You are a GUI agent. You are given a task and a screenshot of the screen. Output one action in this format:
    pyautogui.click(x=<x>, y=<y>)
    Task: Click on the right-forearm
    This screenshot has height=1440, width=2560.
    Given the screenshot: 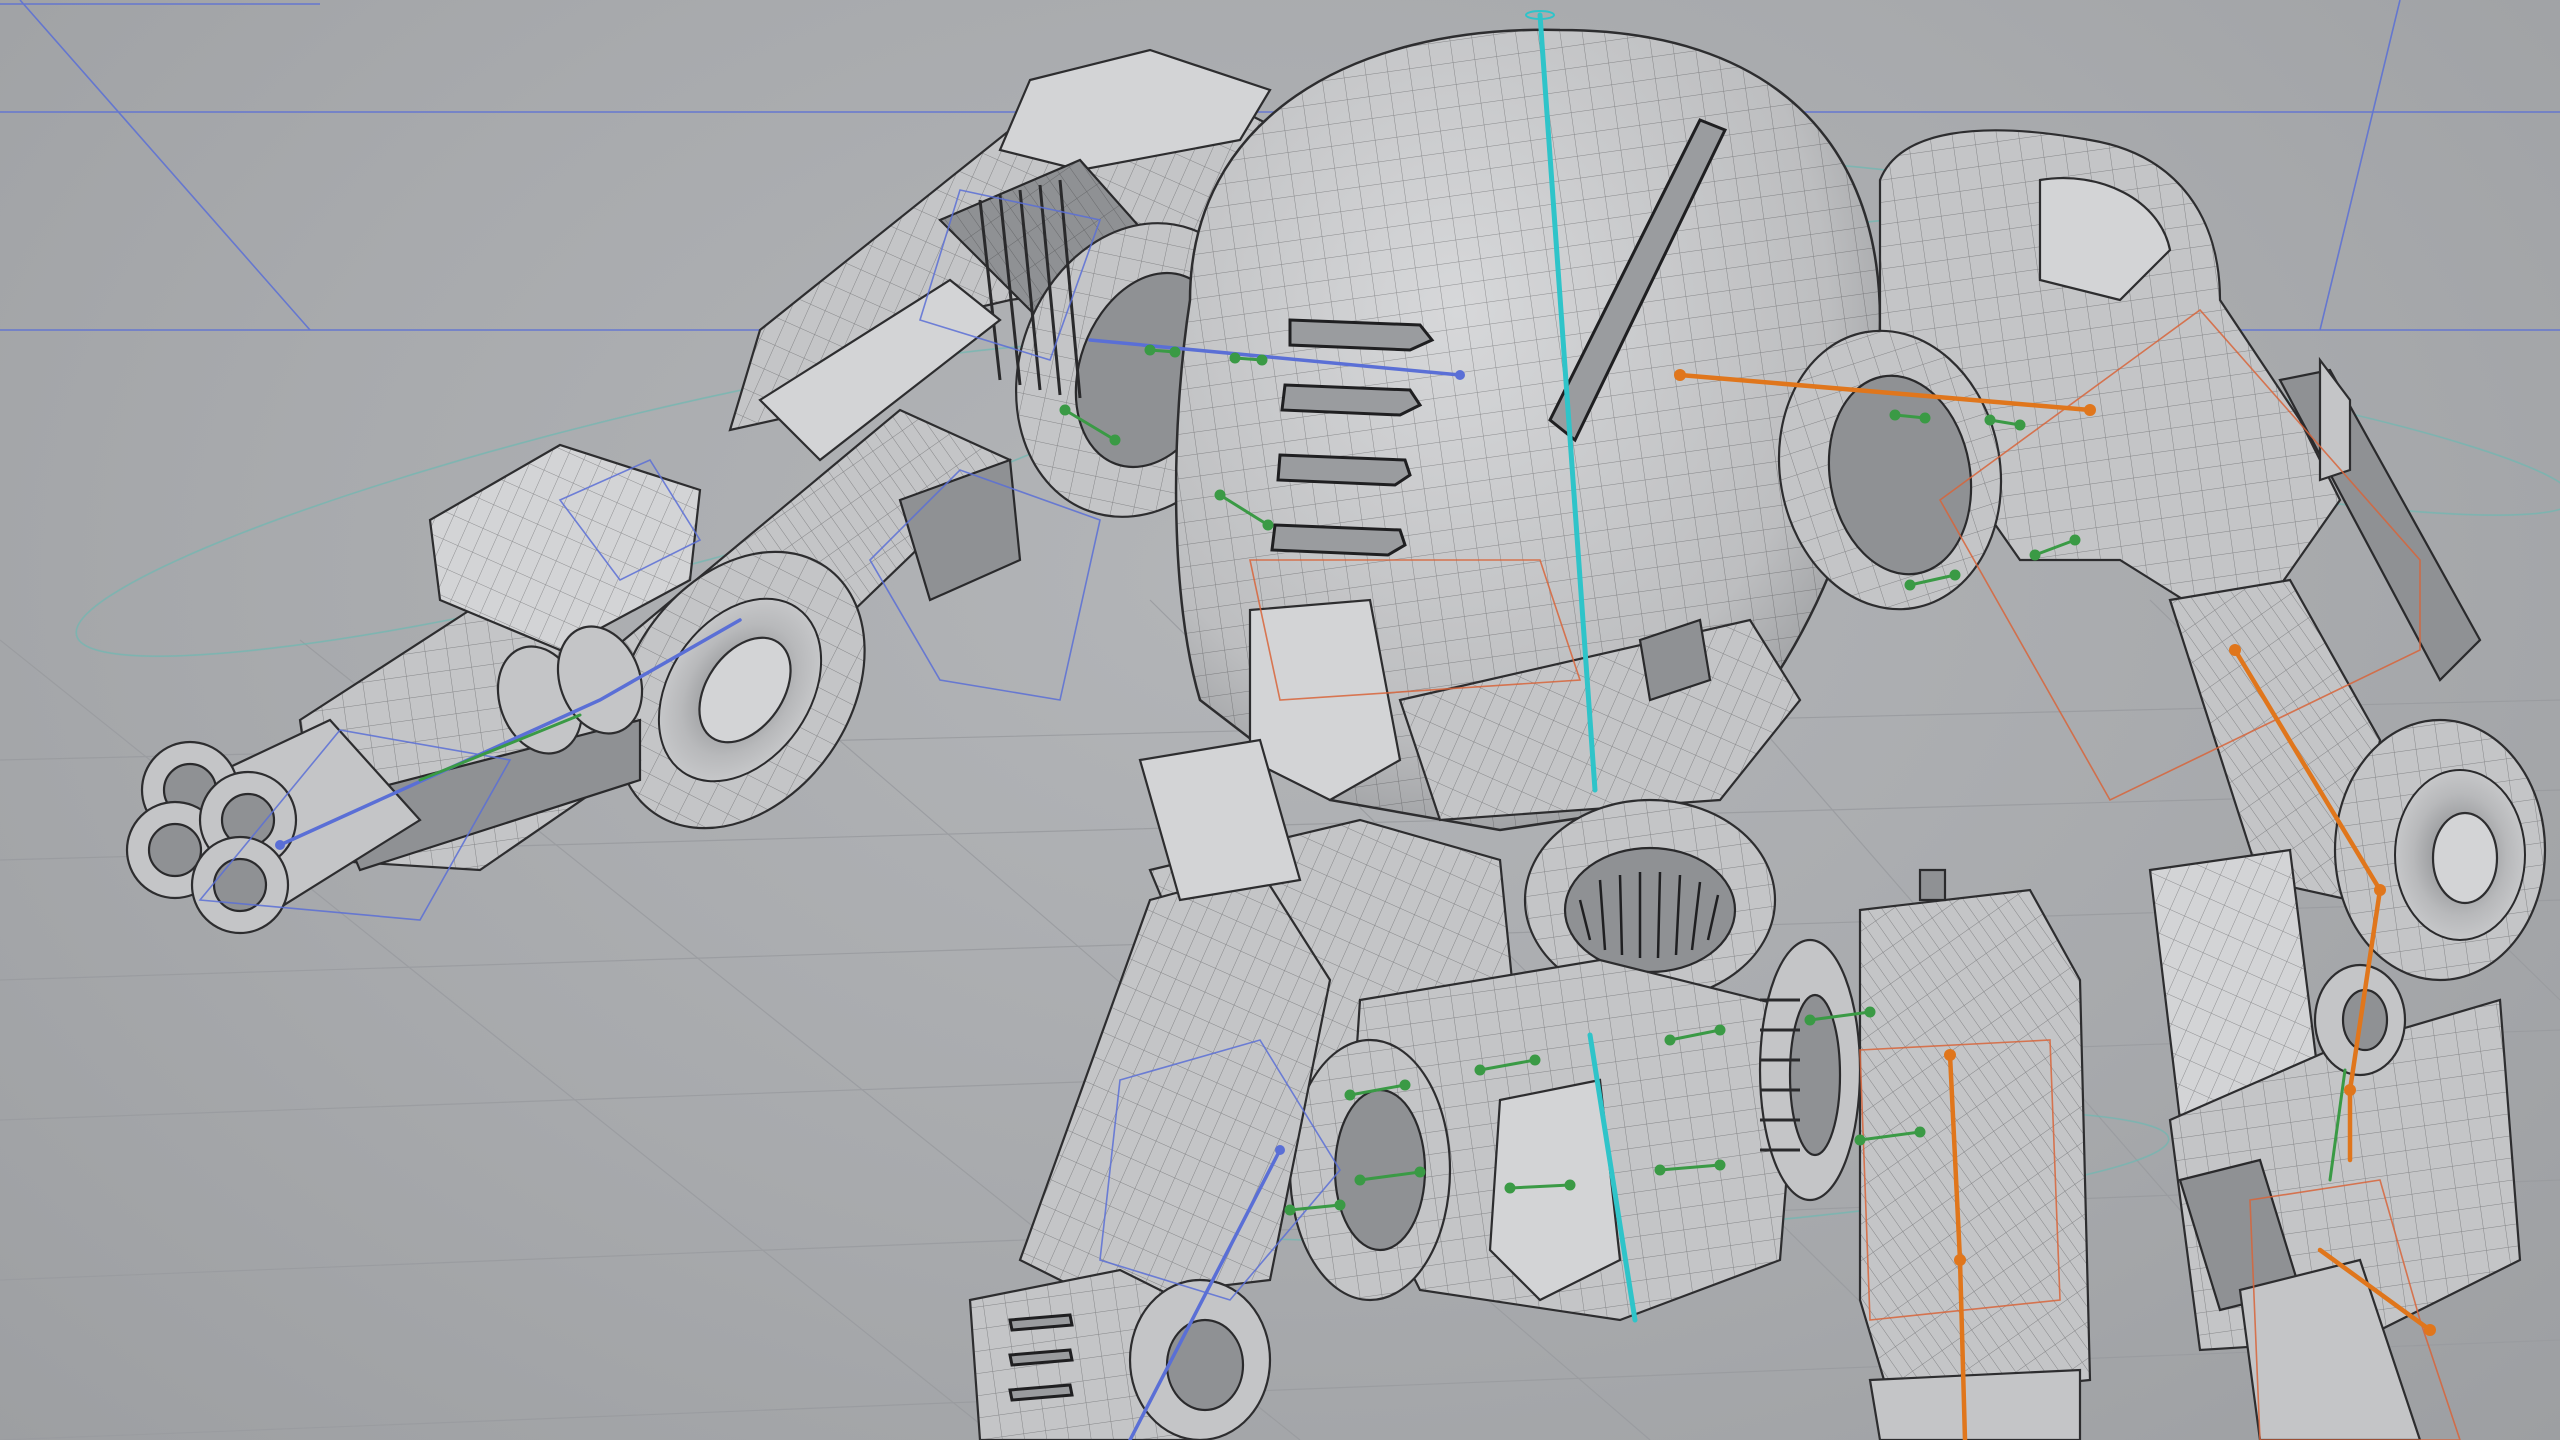 What is the action you would take?
    pyautogui.click(x=2347, y=1009)
    